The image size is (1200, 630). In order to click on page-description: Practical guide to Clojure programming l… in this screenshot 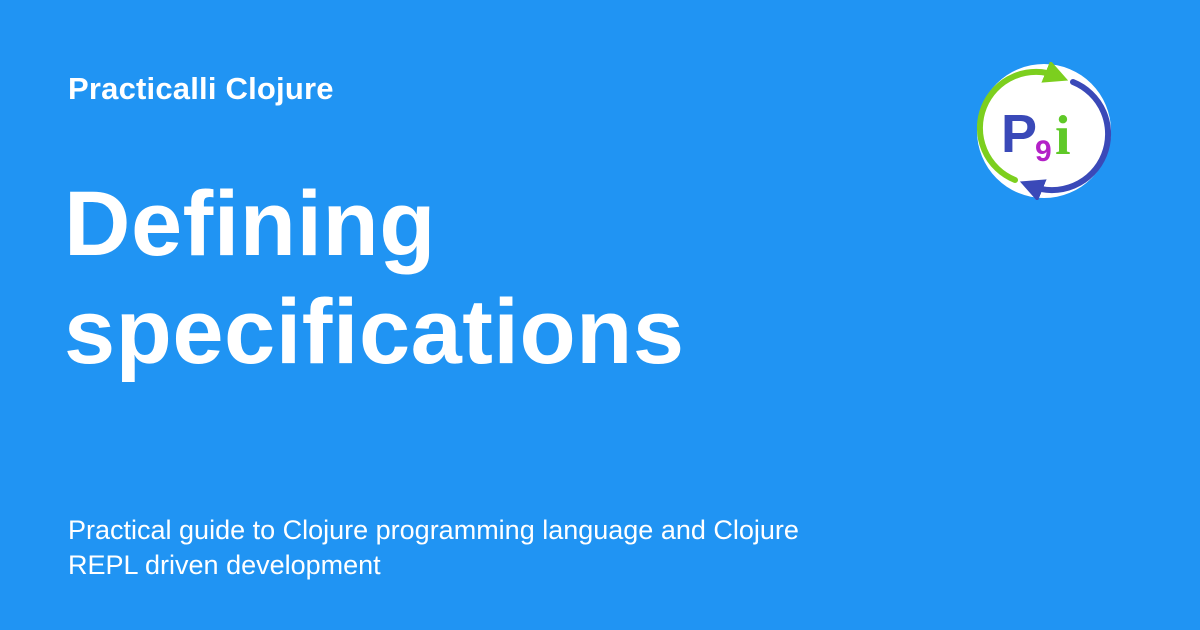, I will do `click(433, 547)`.